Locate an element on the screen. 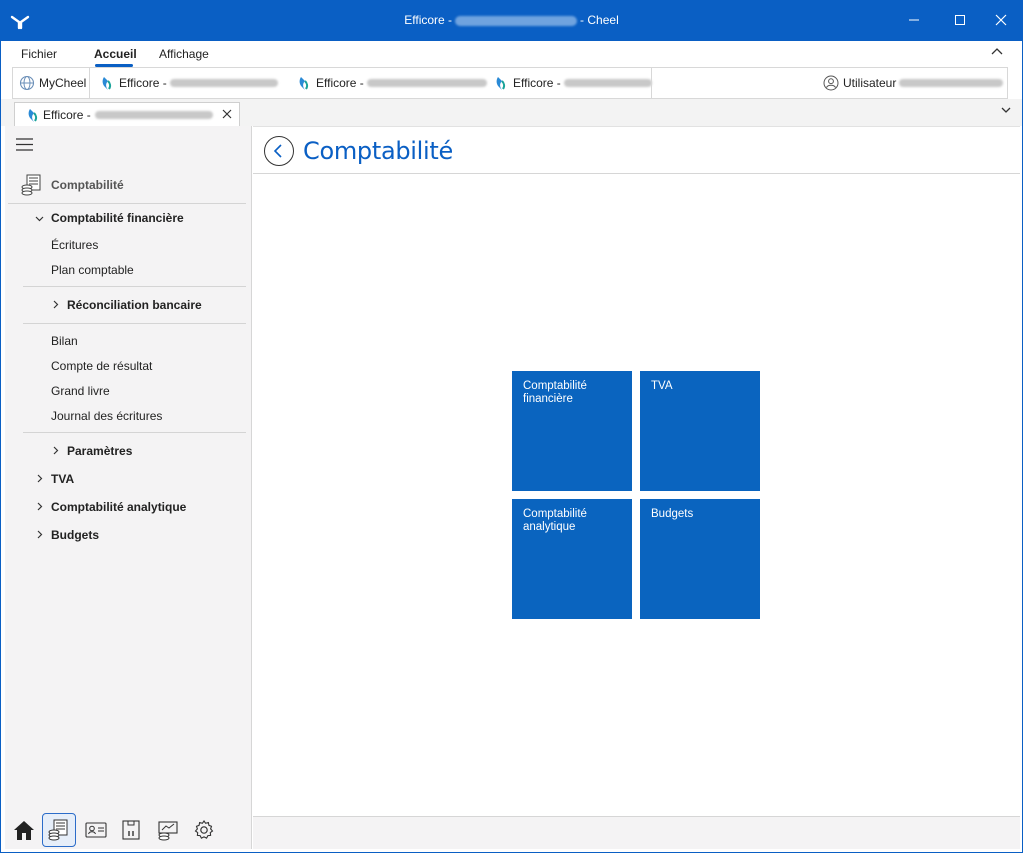 This screenshot has width=1023, height=853. back-button is located at coordinates (279, 151).